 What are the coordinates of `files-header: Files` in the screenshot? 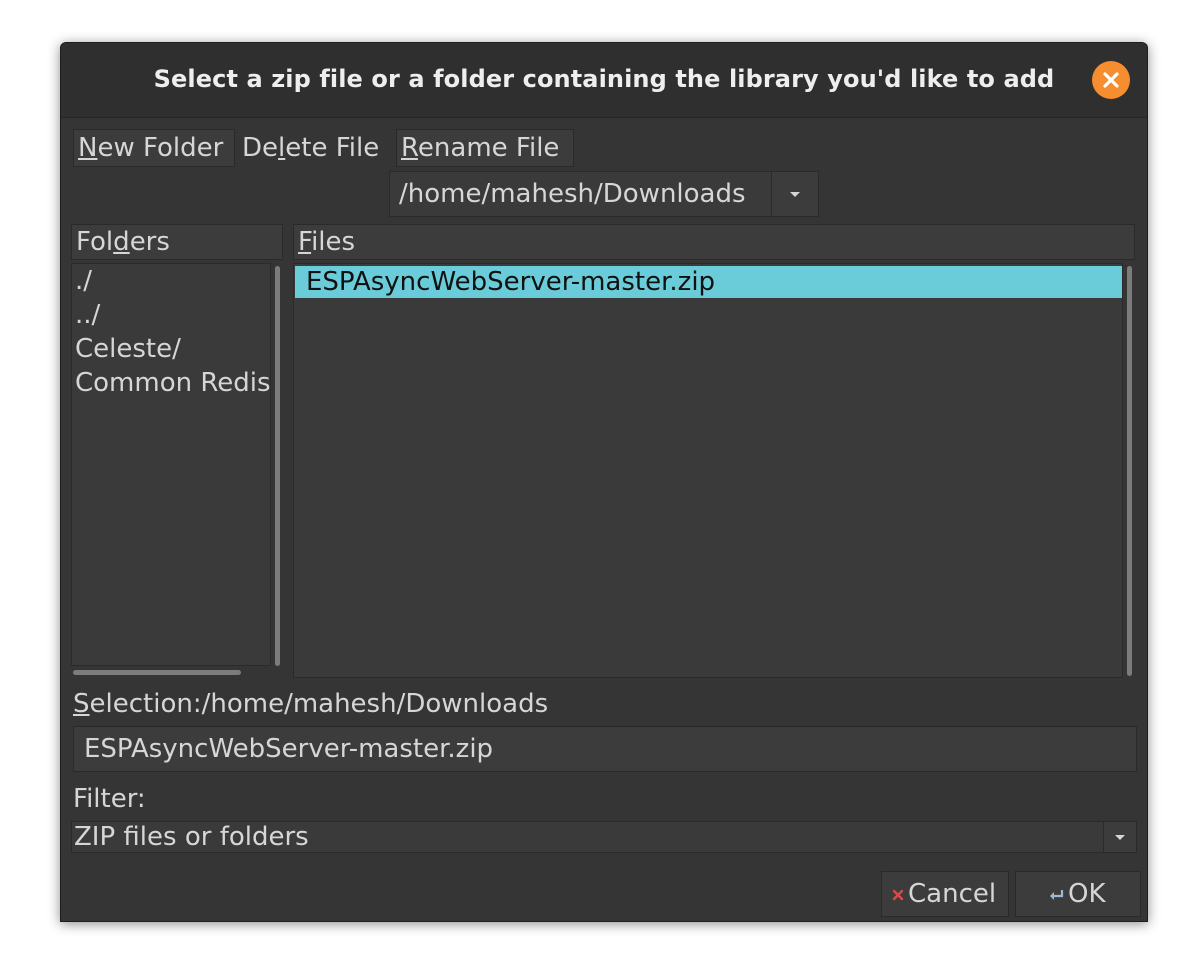 It's located at (714, 242).